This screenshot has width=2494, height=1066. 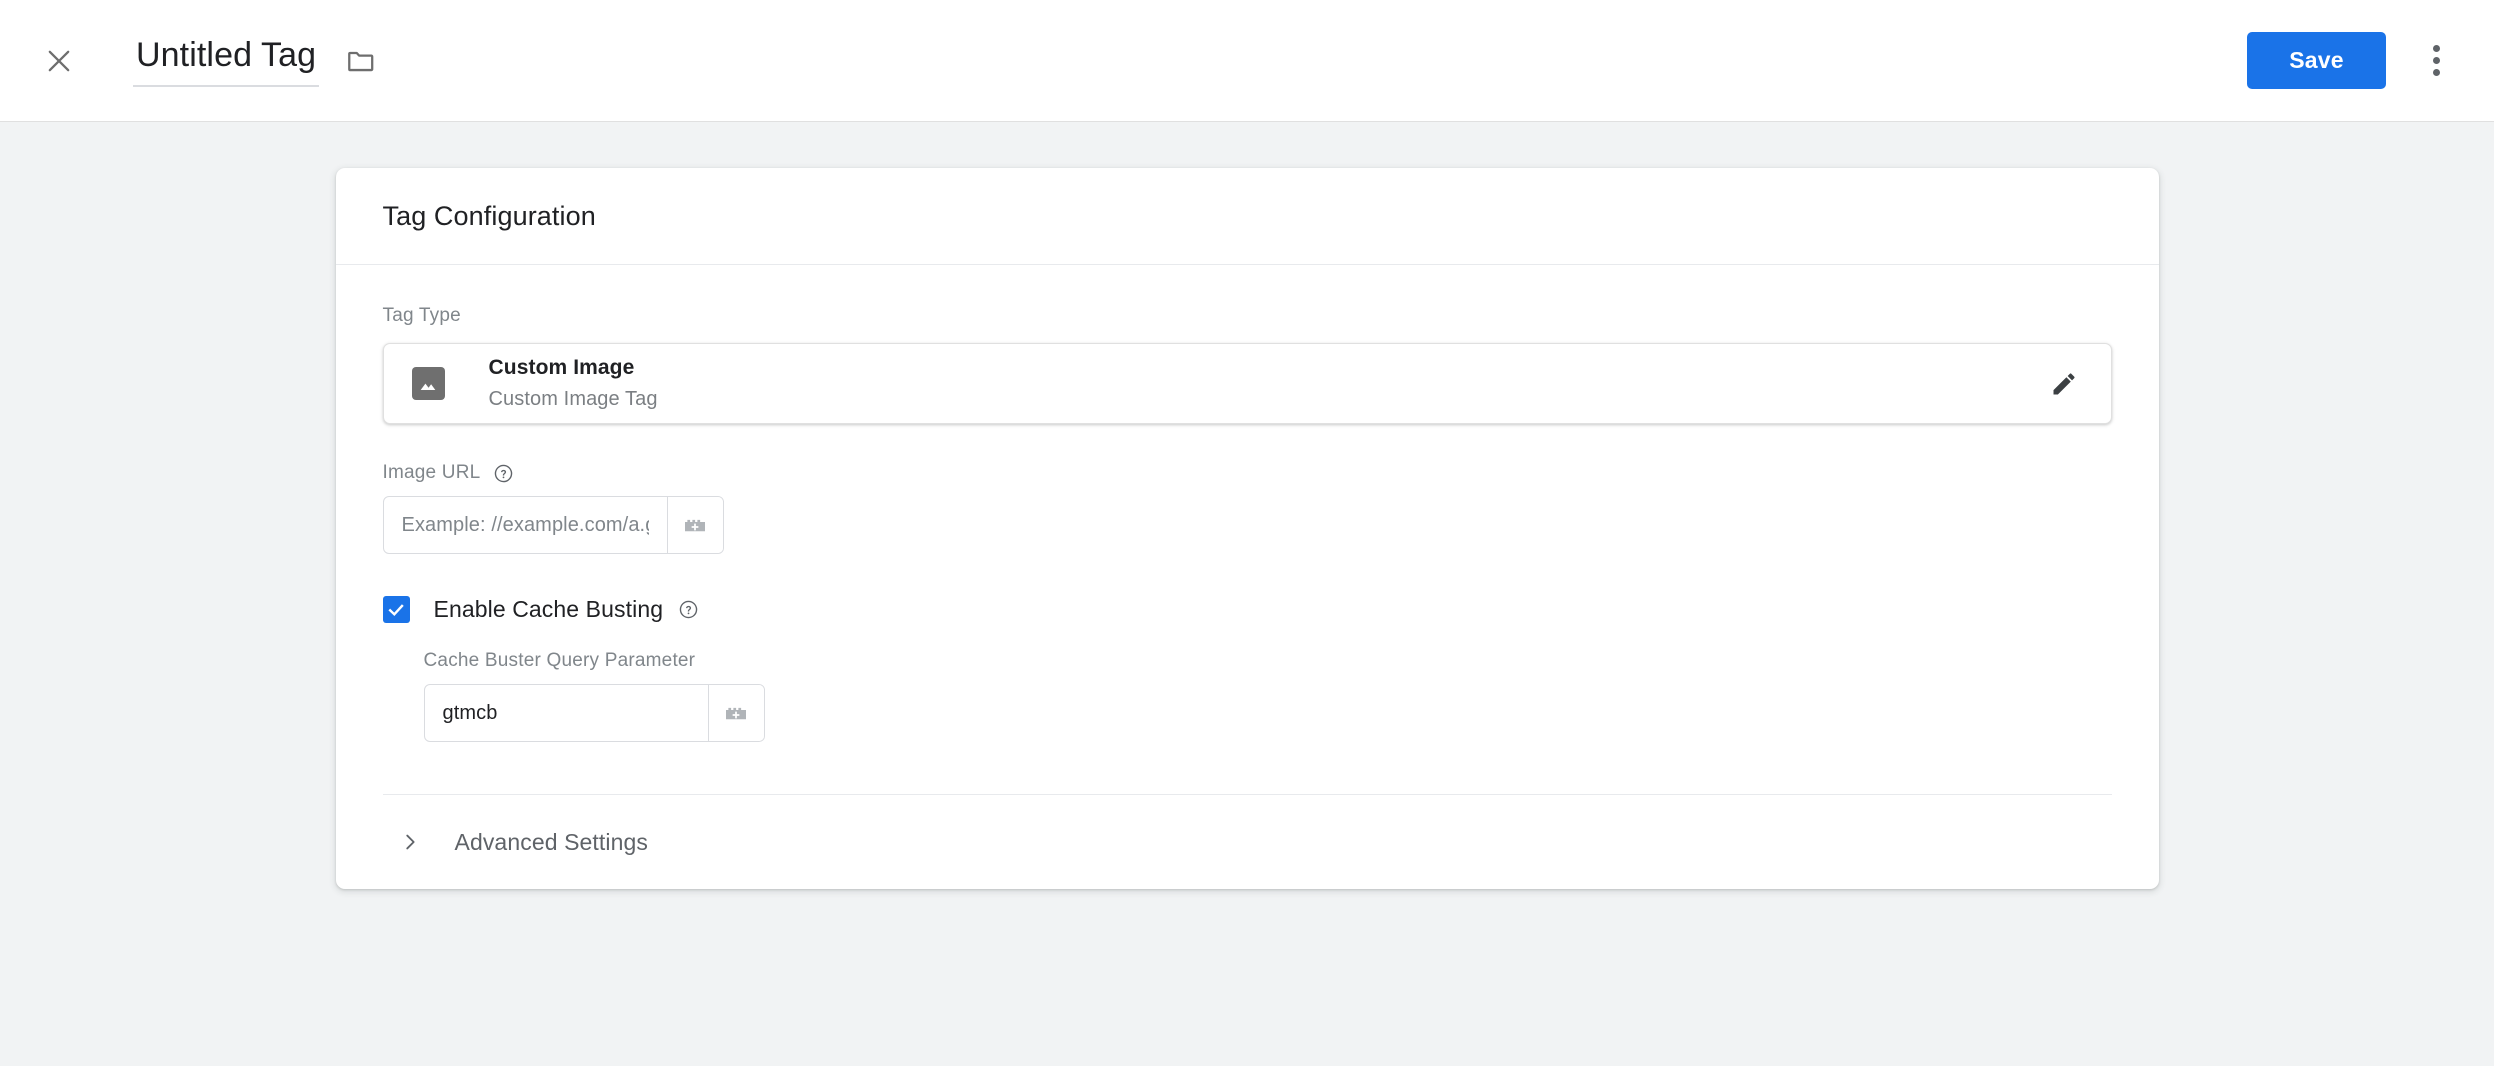 What do you see at coordinates (226, 60) in the screenshot?
I see `tag-title-input: Untitled Tag` at bounding box center [226, 60].